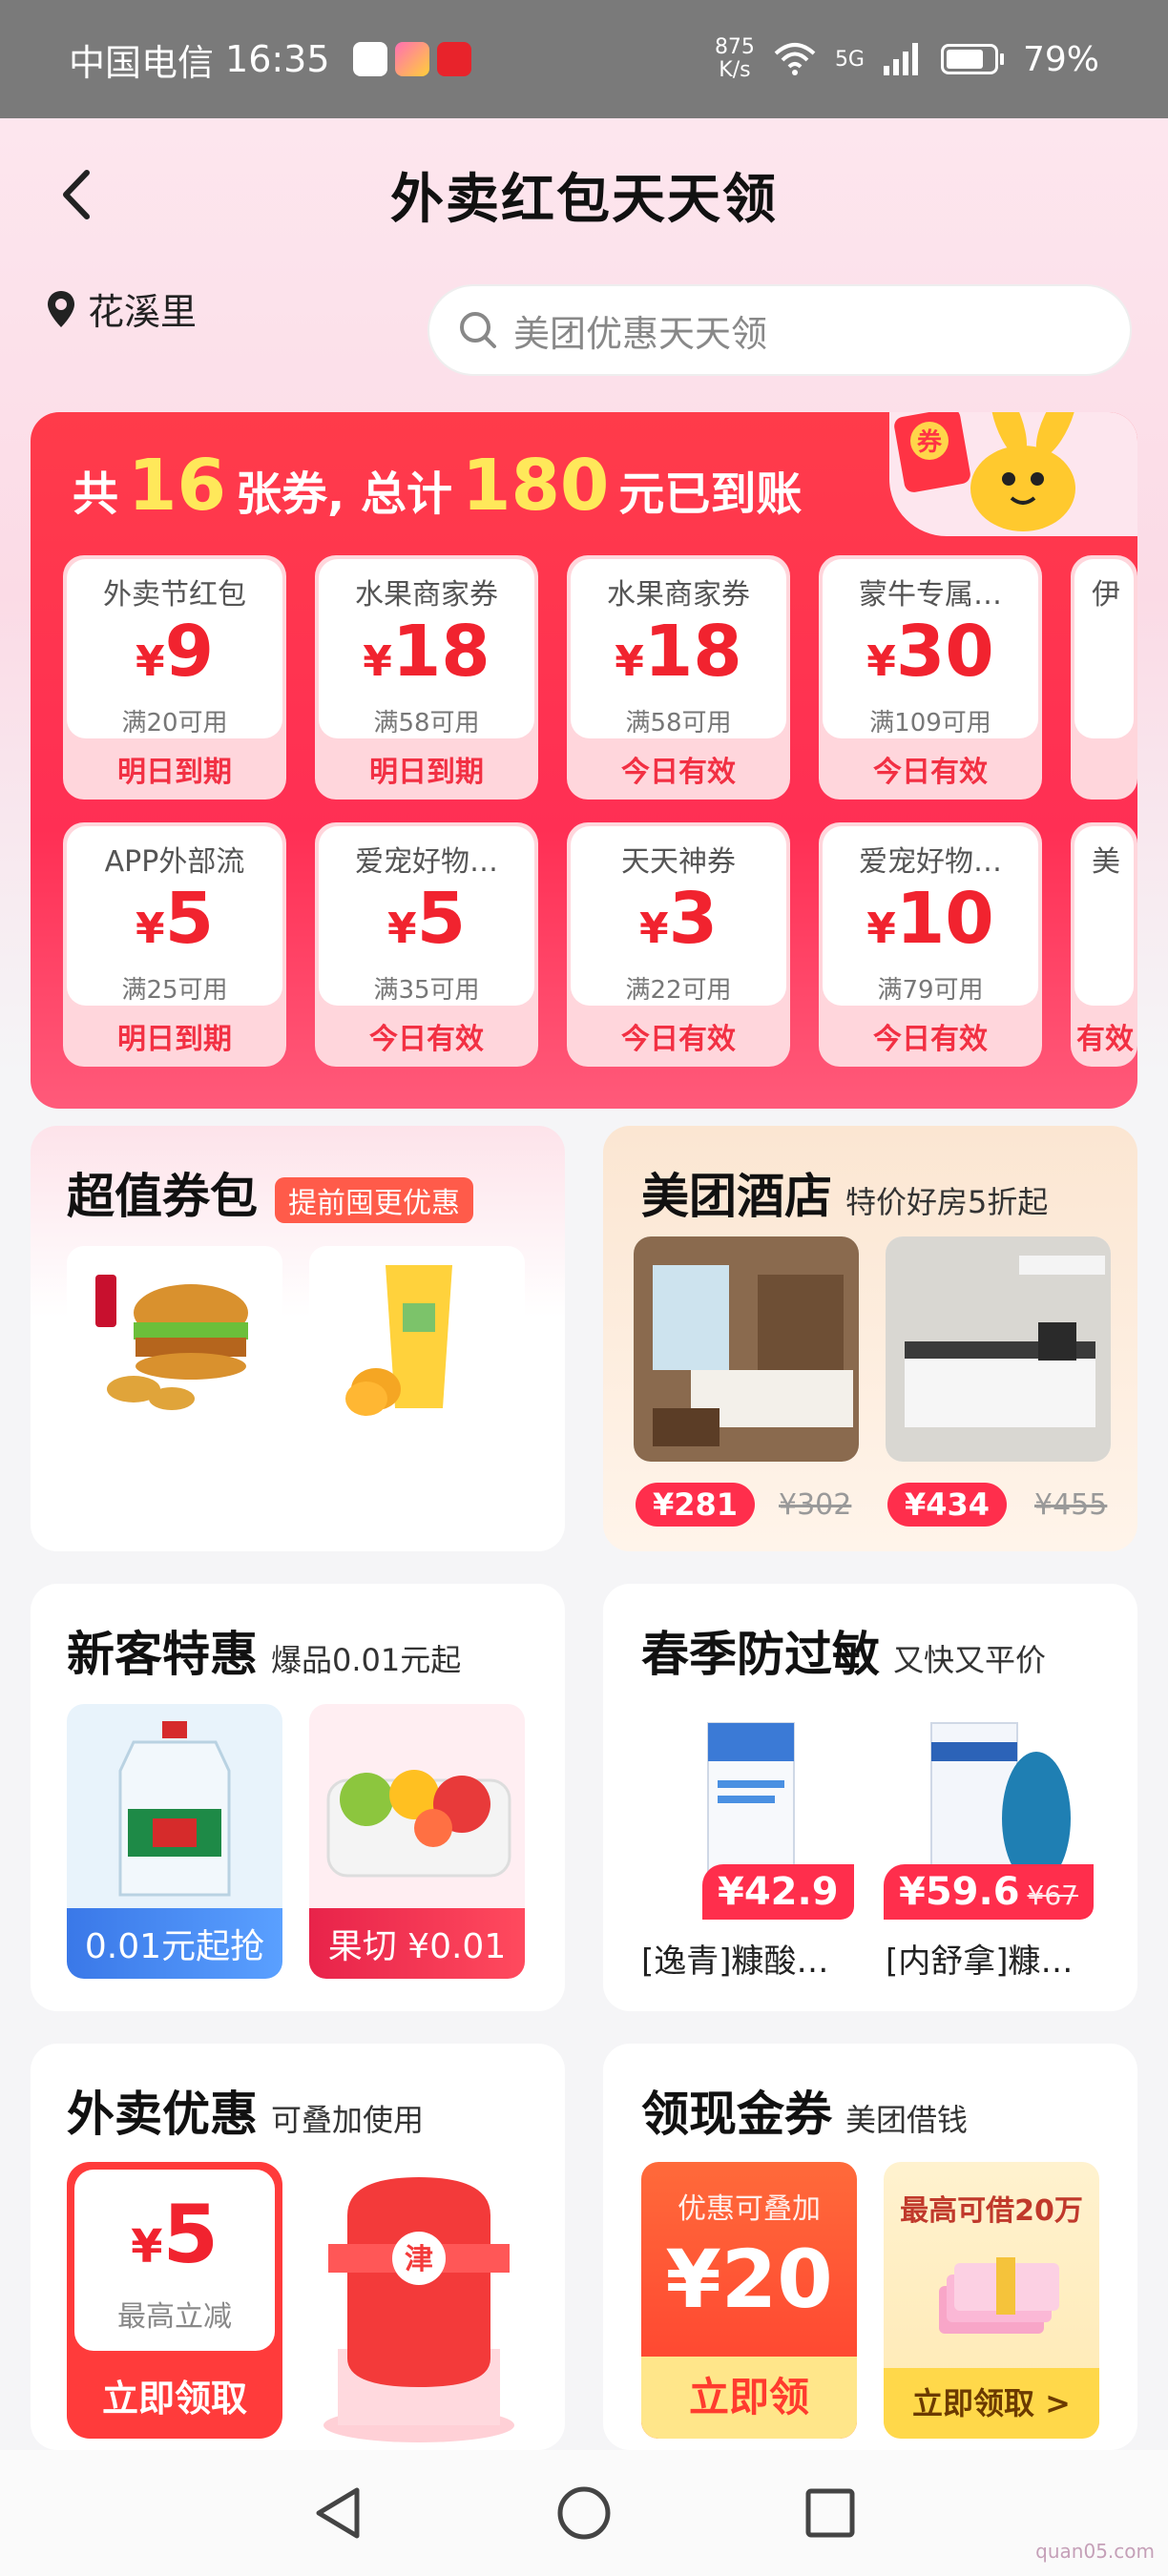  I want to click on coupon-card: APP外部流 ¥5 满25可用 明日到期, so click(174, 944).